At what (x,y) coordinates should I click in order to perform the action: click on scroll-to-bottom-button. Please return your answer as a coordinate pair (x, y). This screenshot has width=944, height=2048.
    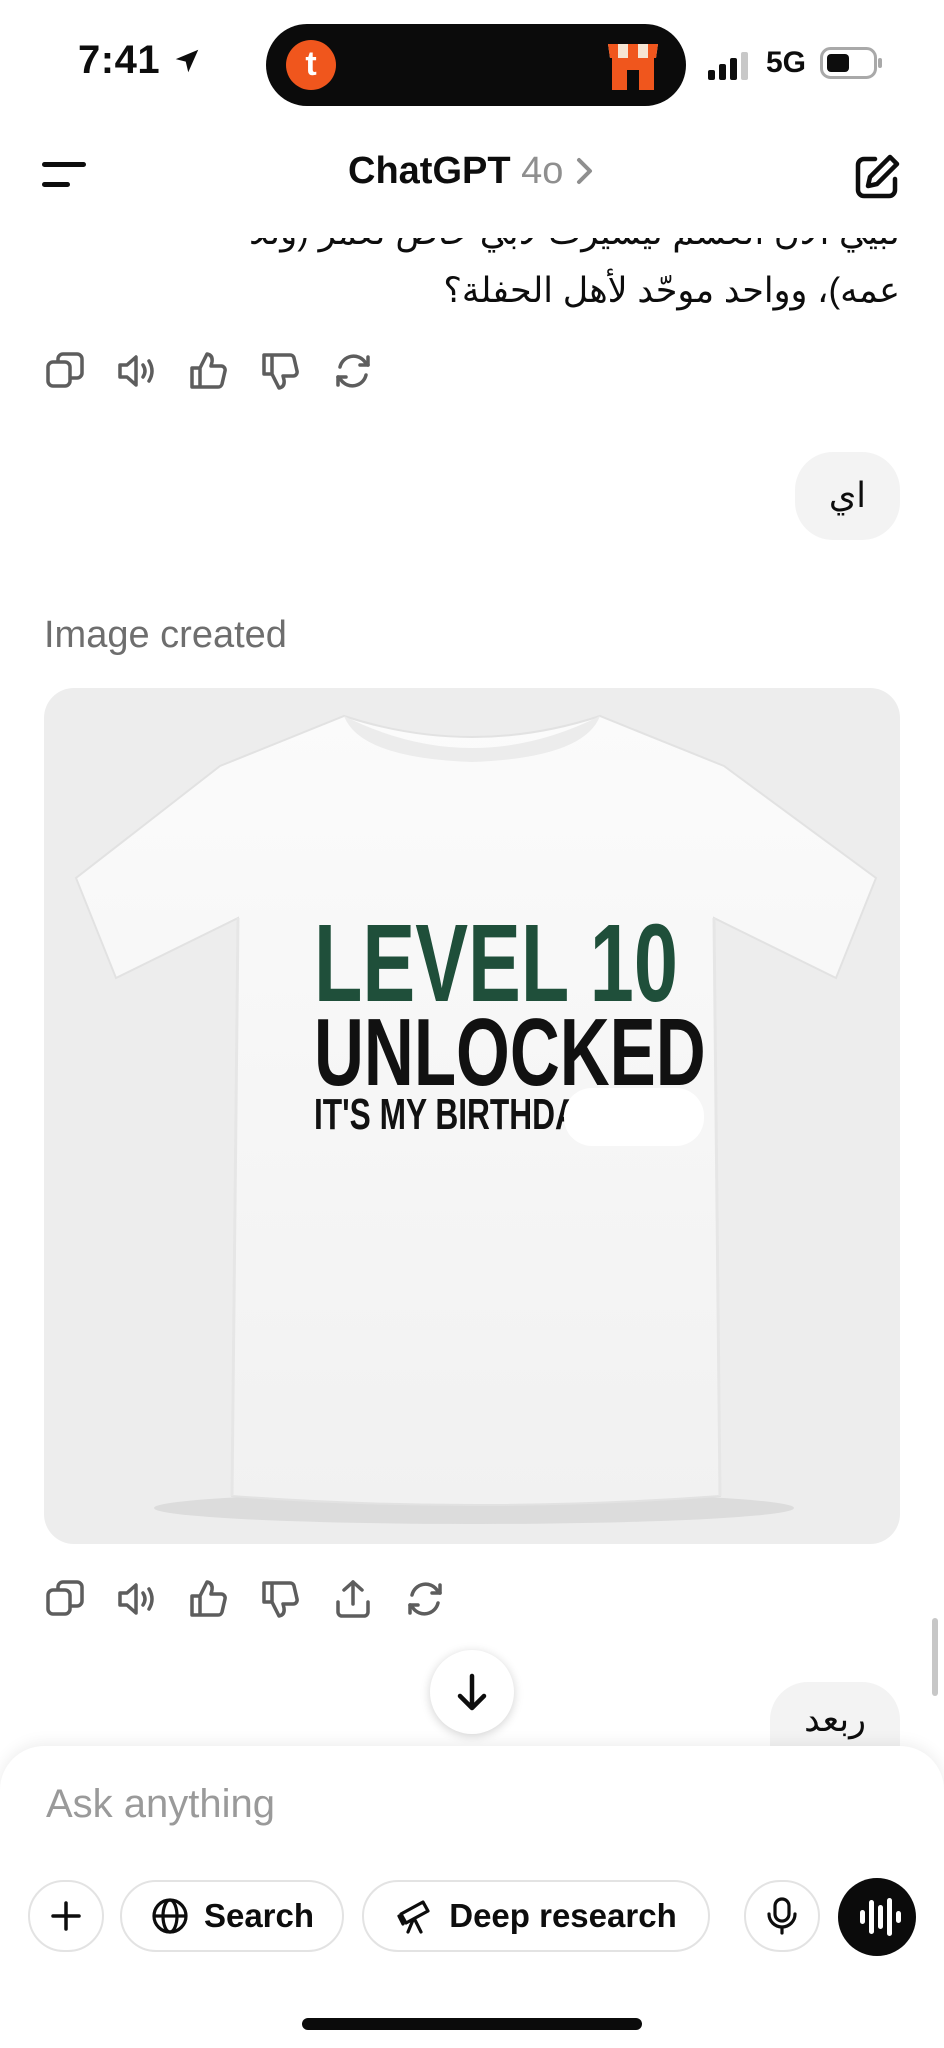
    Looking at the image, I should click on (472, 1692).